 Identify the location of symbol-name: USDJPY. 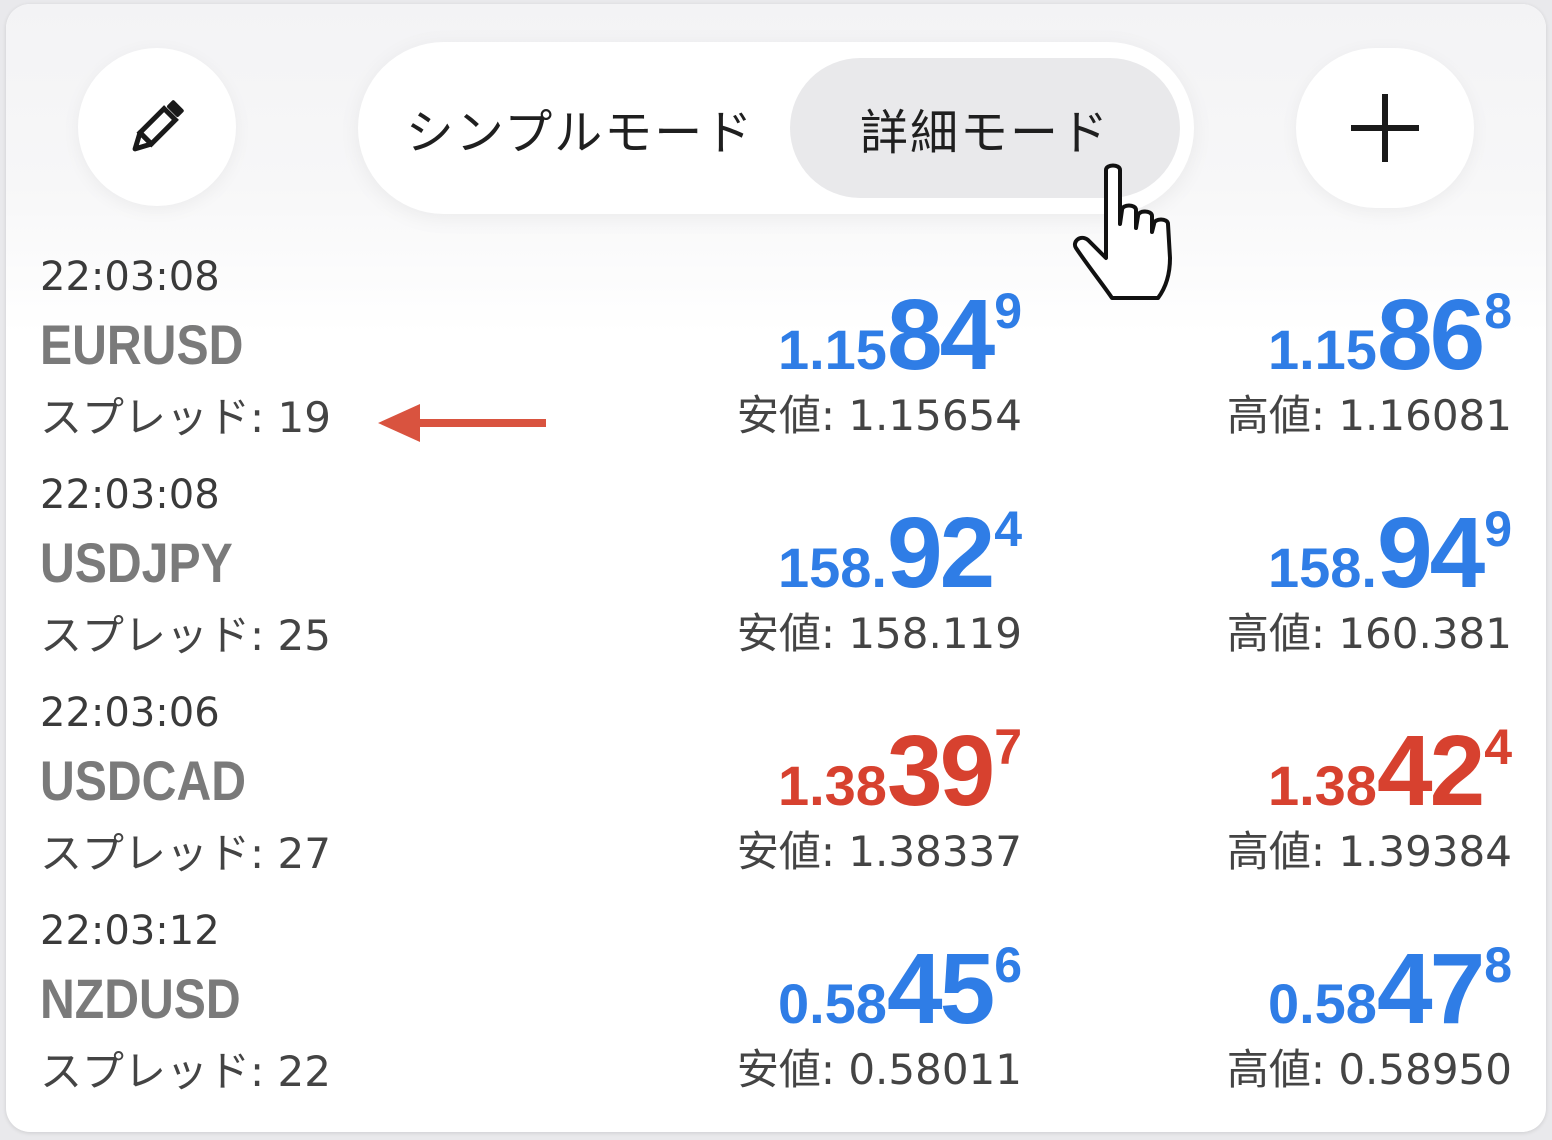
(136, 562).